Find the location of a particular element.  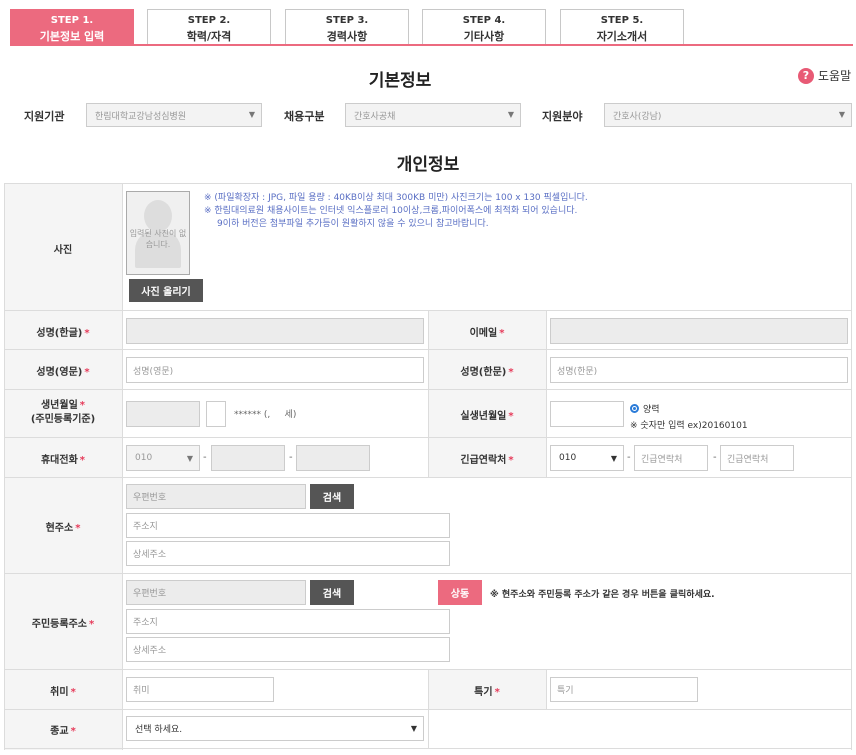

birth-front-field is located at coordinates (163, 414).